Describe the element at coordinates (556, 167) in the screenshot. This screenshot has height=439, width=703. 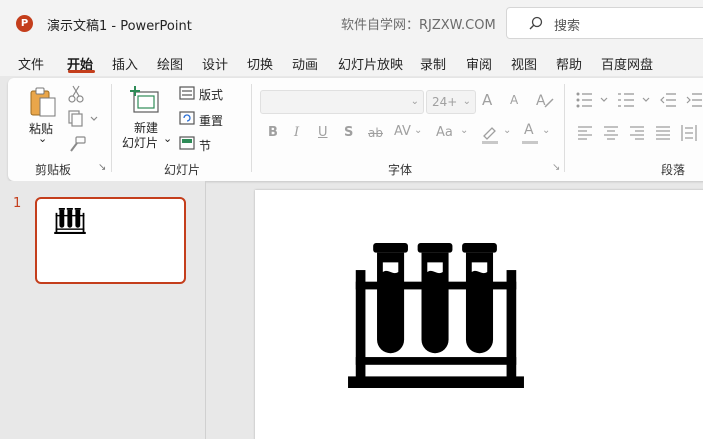
I see `font-launcher-icon: ↘` at that location.